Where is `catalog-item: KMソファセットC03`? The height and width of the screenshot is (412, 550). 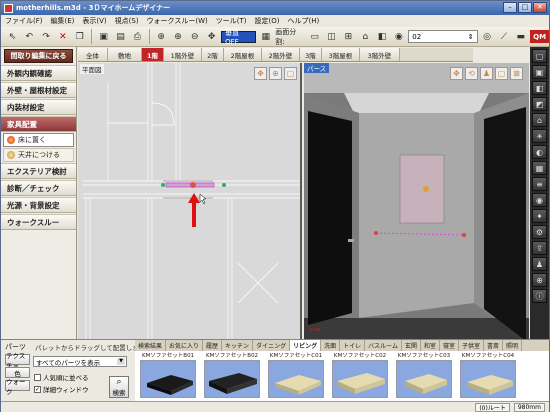
catalog-item: KMソファセットC03 is located at coordinates (424, 376).